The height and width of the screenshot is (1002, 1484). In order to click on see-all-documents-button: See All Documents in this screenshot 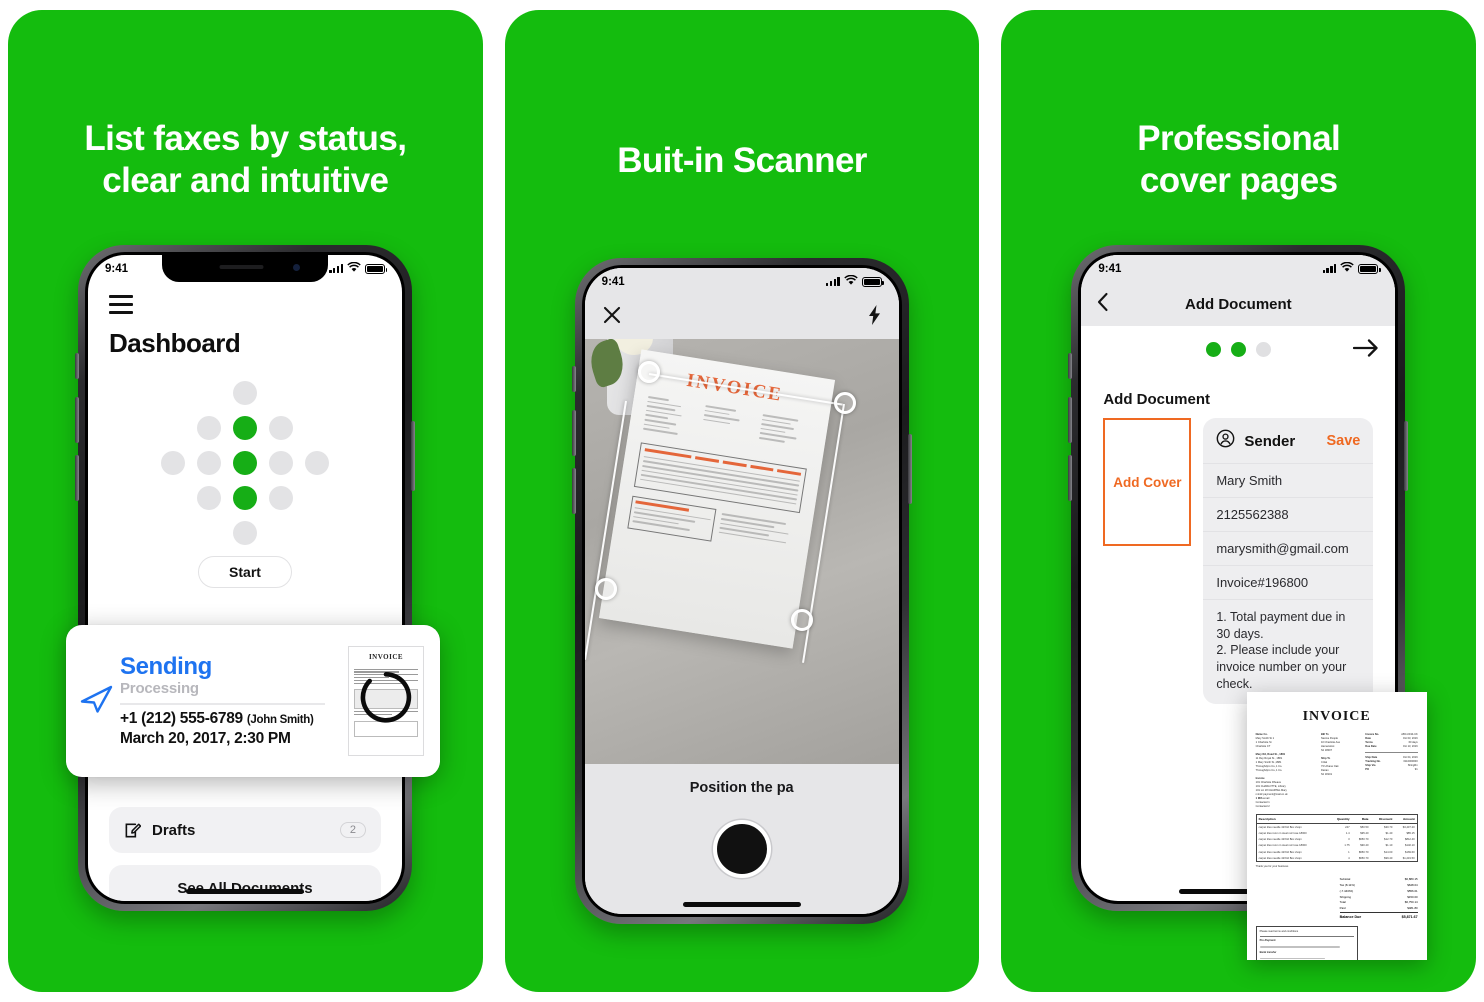, I will do `click(245, 883)`.